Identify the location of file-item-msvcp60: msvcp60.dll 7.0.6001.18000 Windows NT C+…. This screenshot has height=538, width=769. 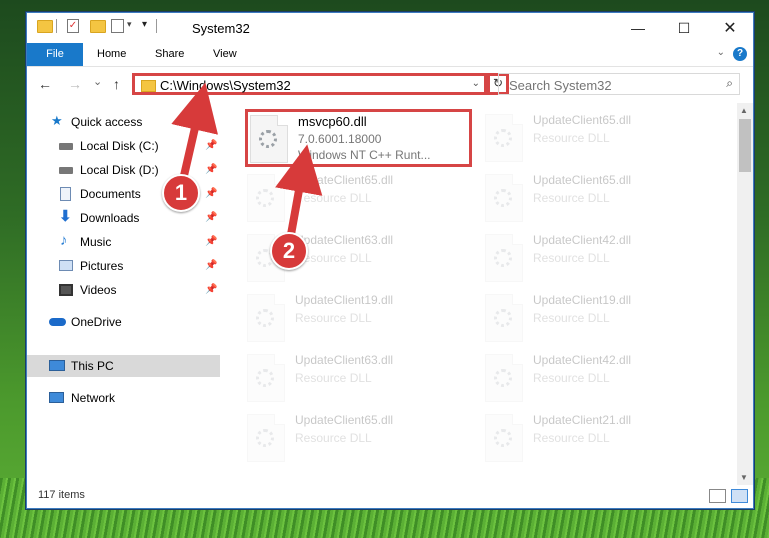
(358, 138).